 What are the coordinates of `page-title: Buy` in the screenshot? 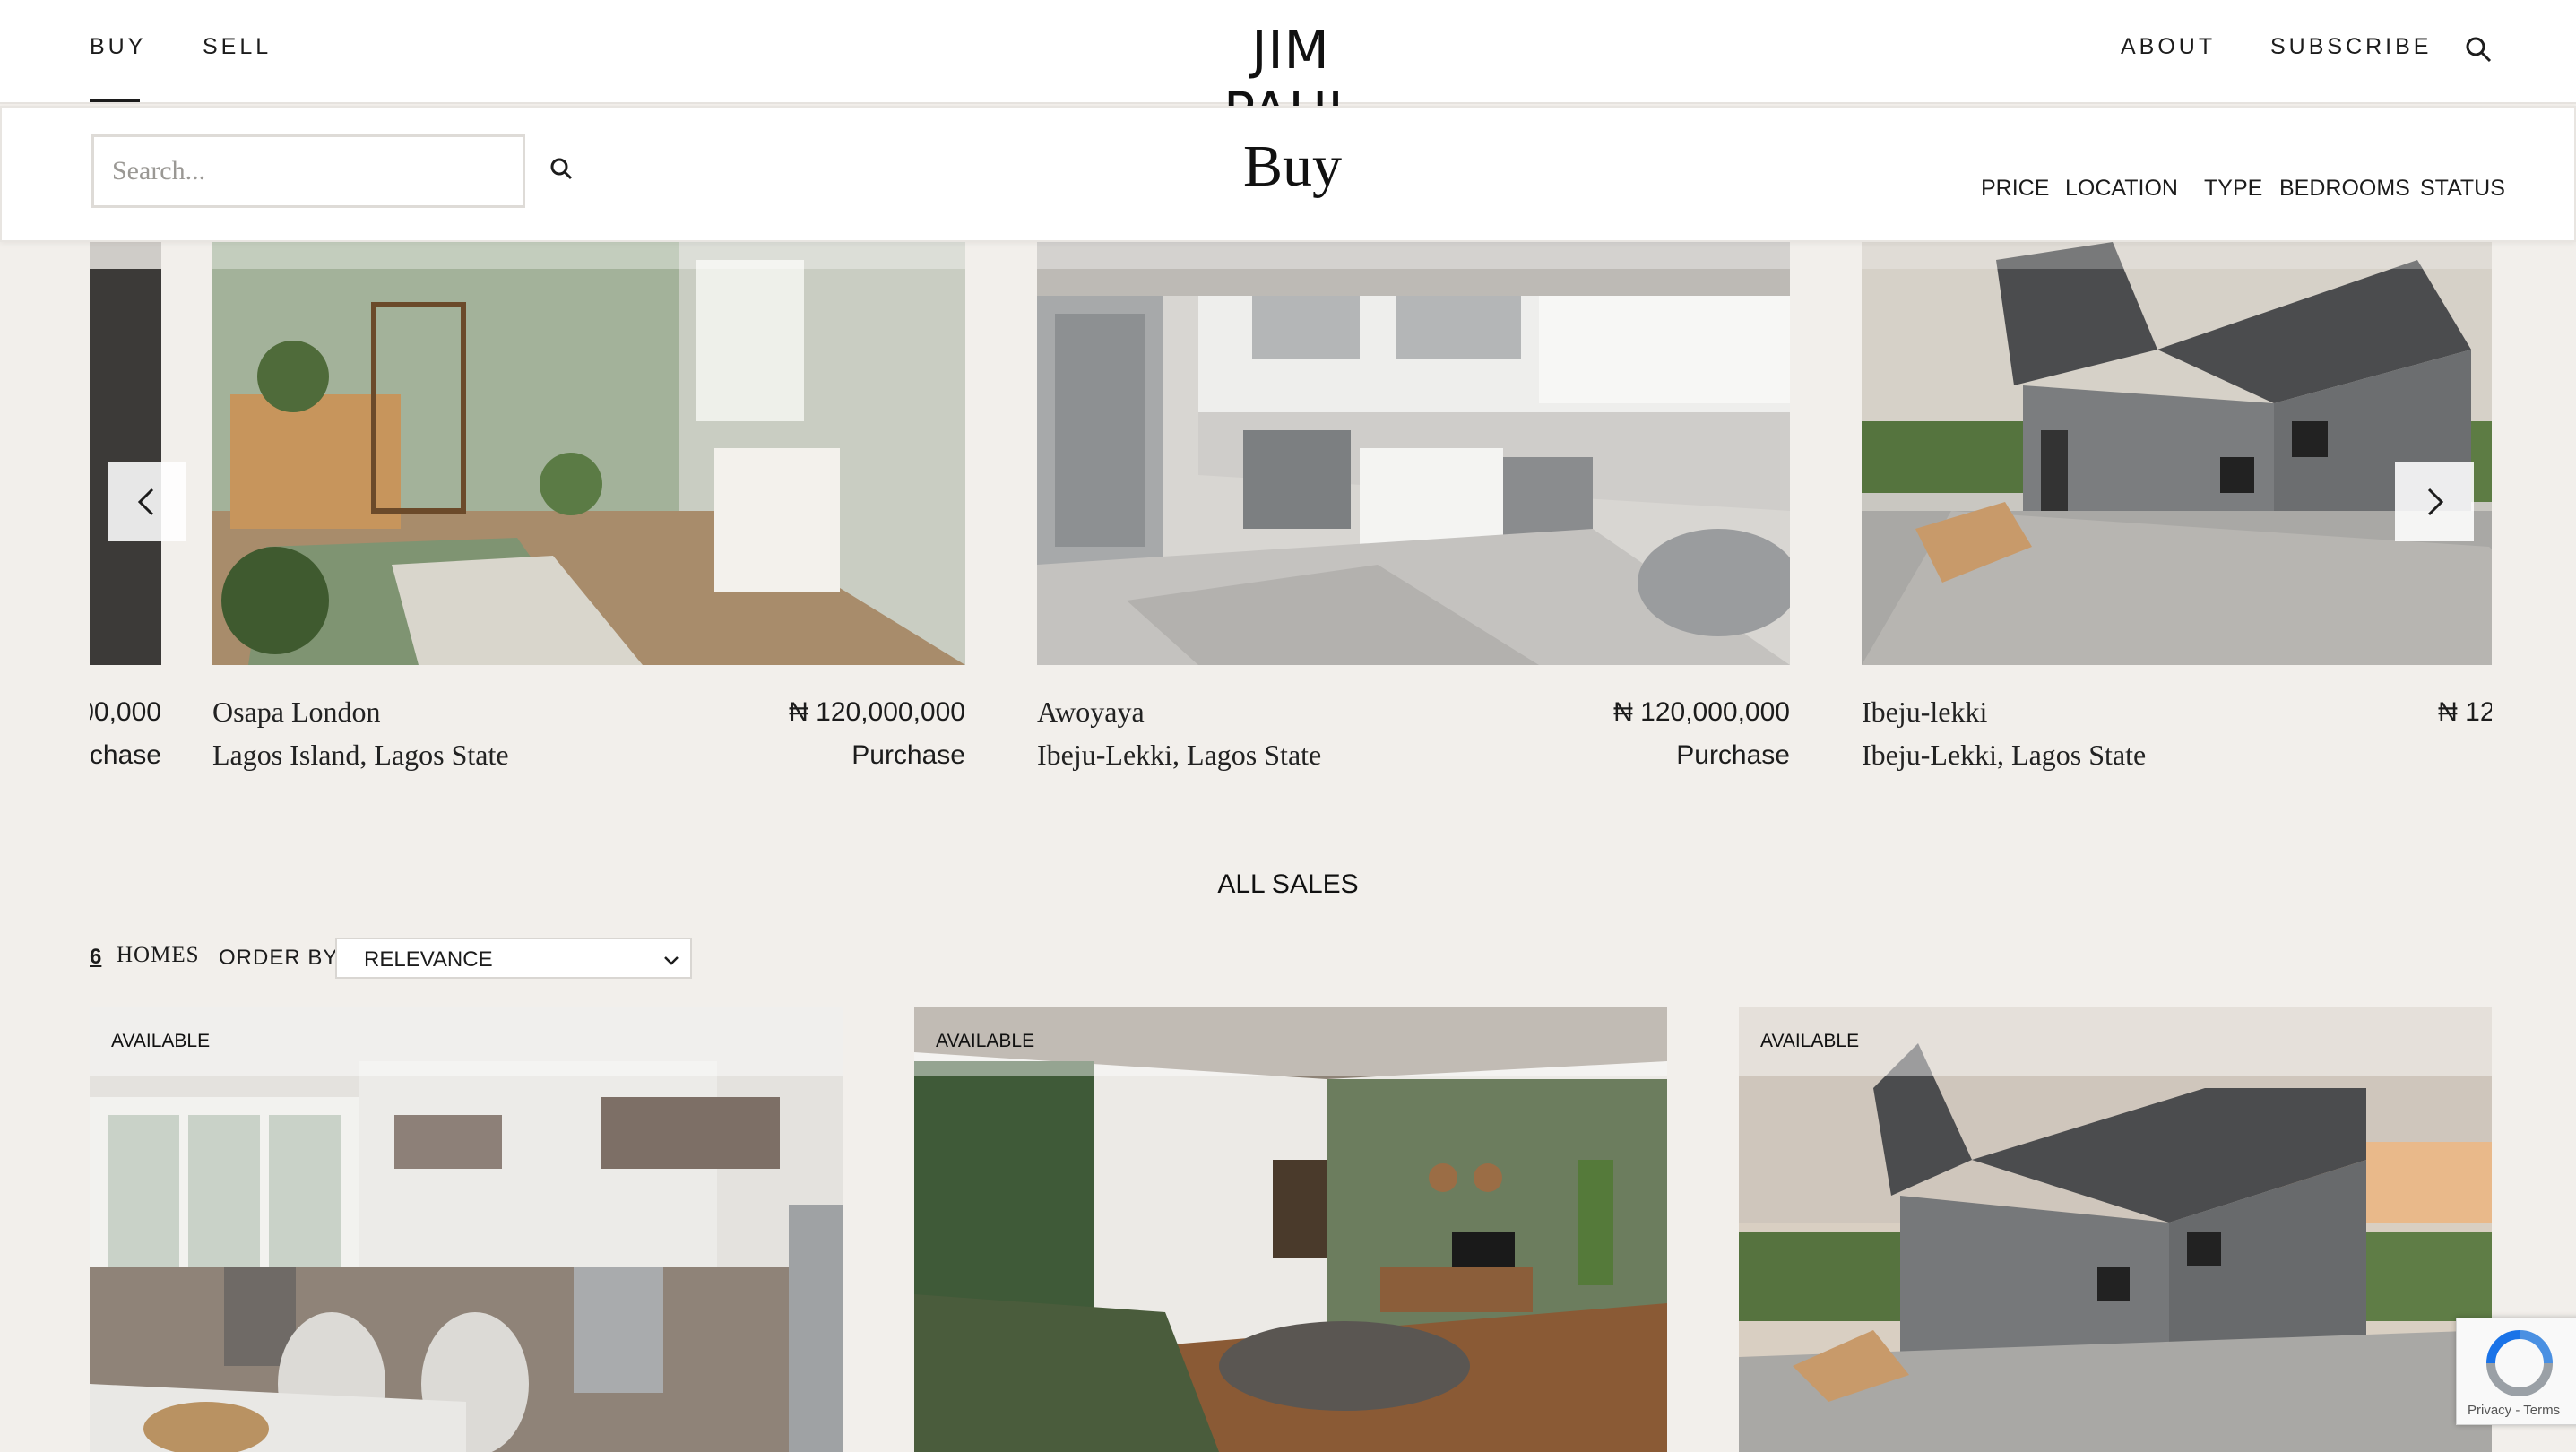 It's located at (1292, 166).